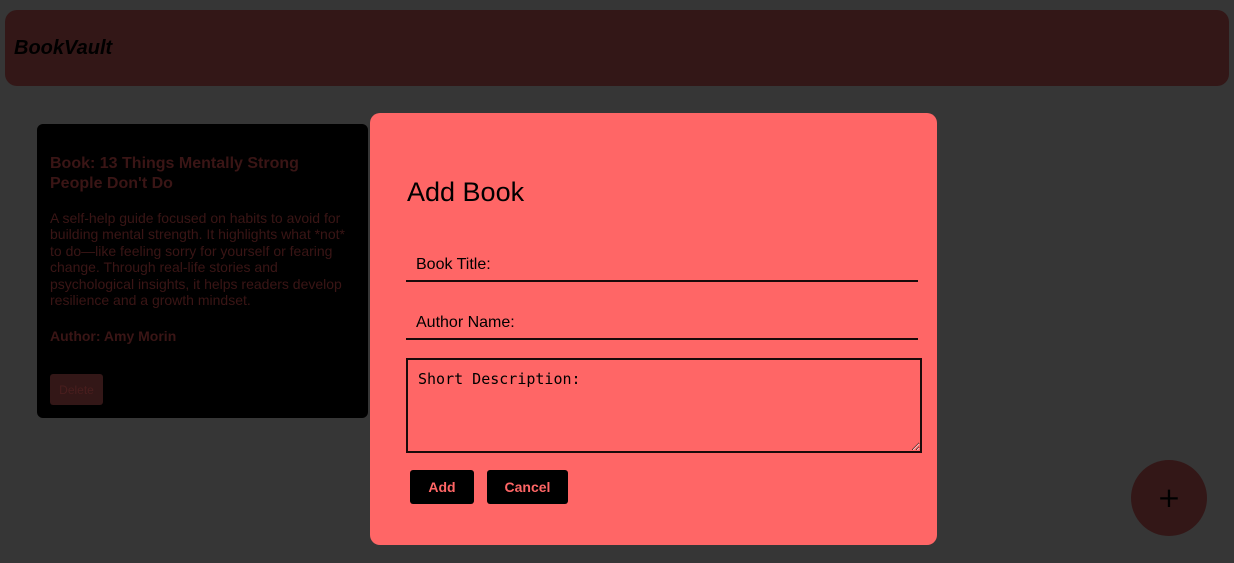 This screenshot has width=1234, height=563. I want to click on modal-title: Add Book, so click(466, 192).